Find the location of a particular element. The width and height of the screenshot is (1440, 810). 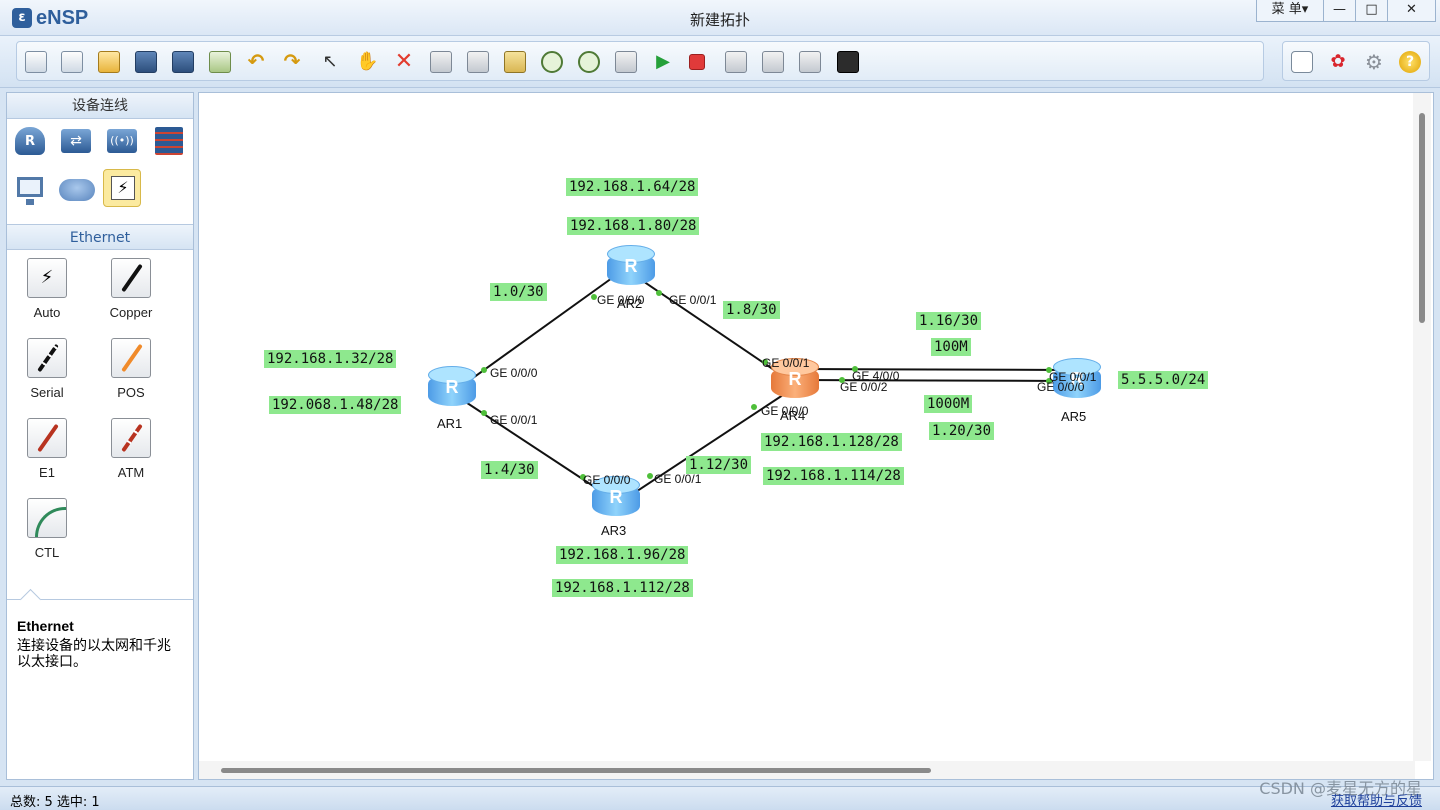

cable-grid: ⚡ Auto Copper Serial POS E1 ATM CTL is located at coordinates (100, 422).